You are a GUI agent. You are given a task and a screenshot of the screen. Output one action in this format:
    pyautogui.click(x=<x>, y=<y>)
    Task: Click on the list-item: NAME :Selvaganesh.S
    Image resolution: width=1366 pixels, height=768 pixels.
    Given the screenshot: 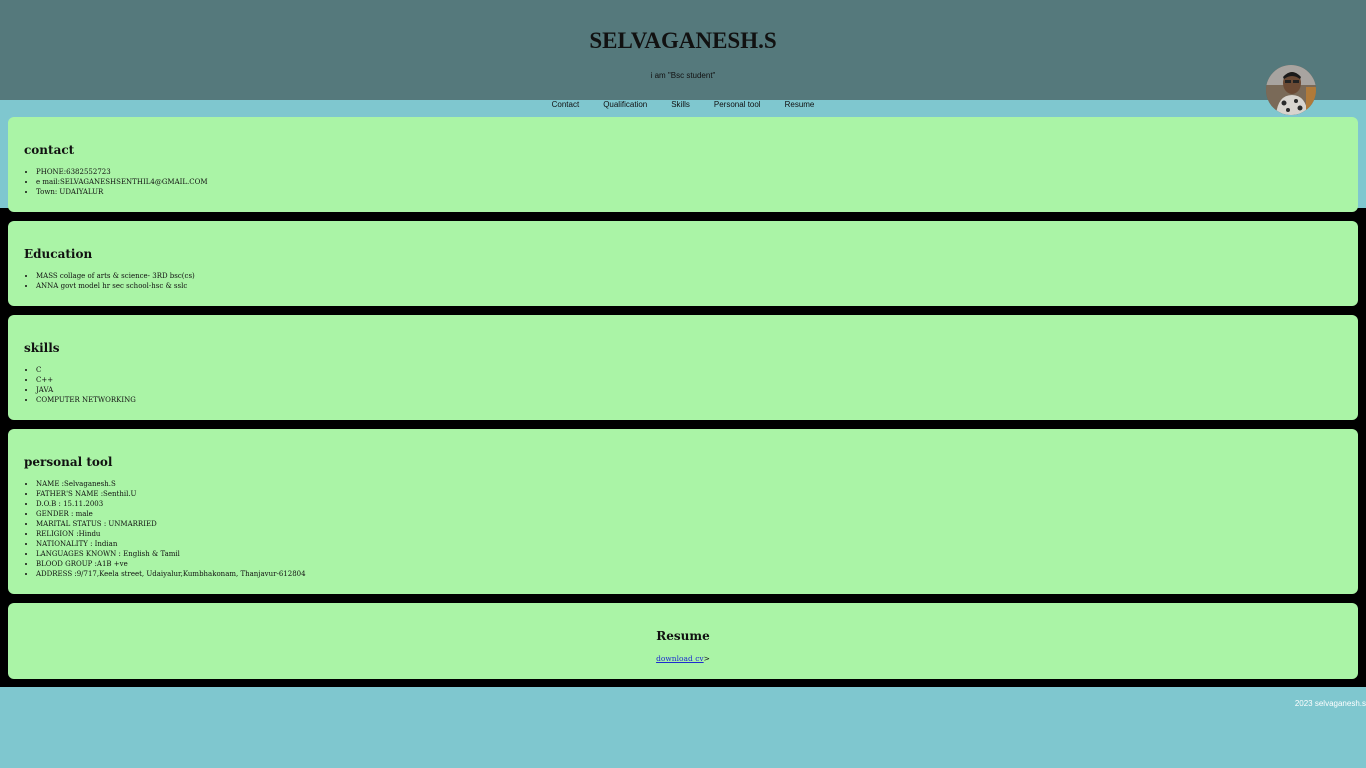 What is the action you would take?
    pyautogui.click(x=171, y=484)
    